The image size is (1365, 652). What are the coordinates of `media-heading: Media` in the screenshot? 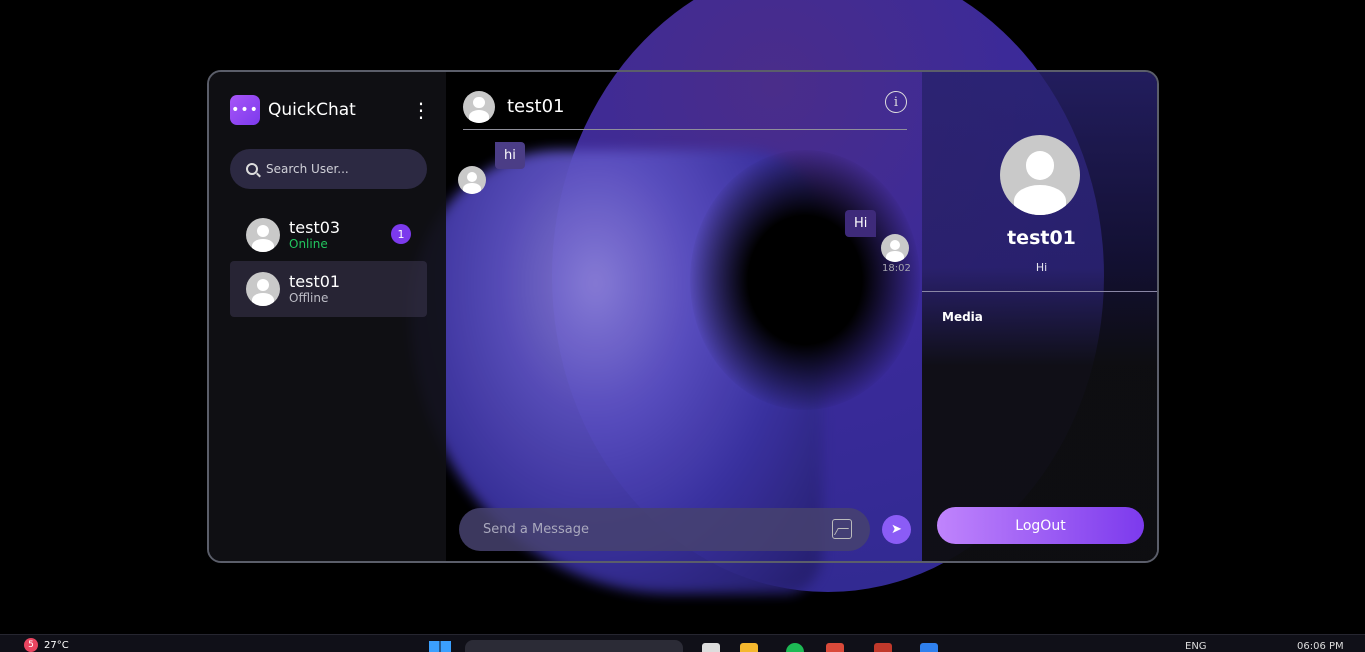 It's located at (962, 317).